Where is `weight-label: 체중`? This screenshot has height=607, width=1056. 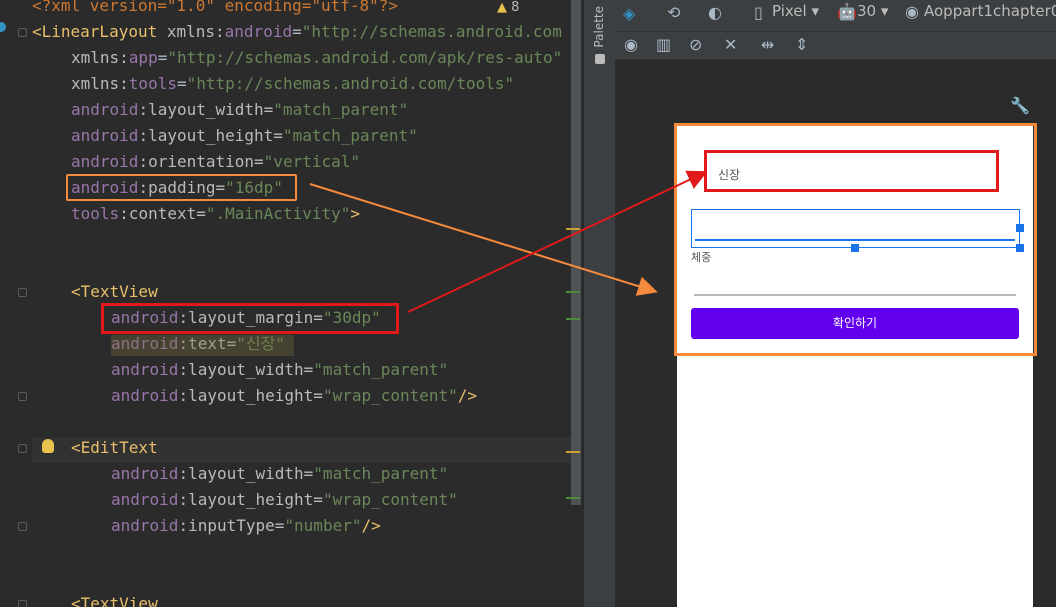 weight-label: 체중 is located at coordinates (701, 257).